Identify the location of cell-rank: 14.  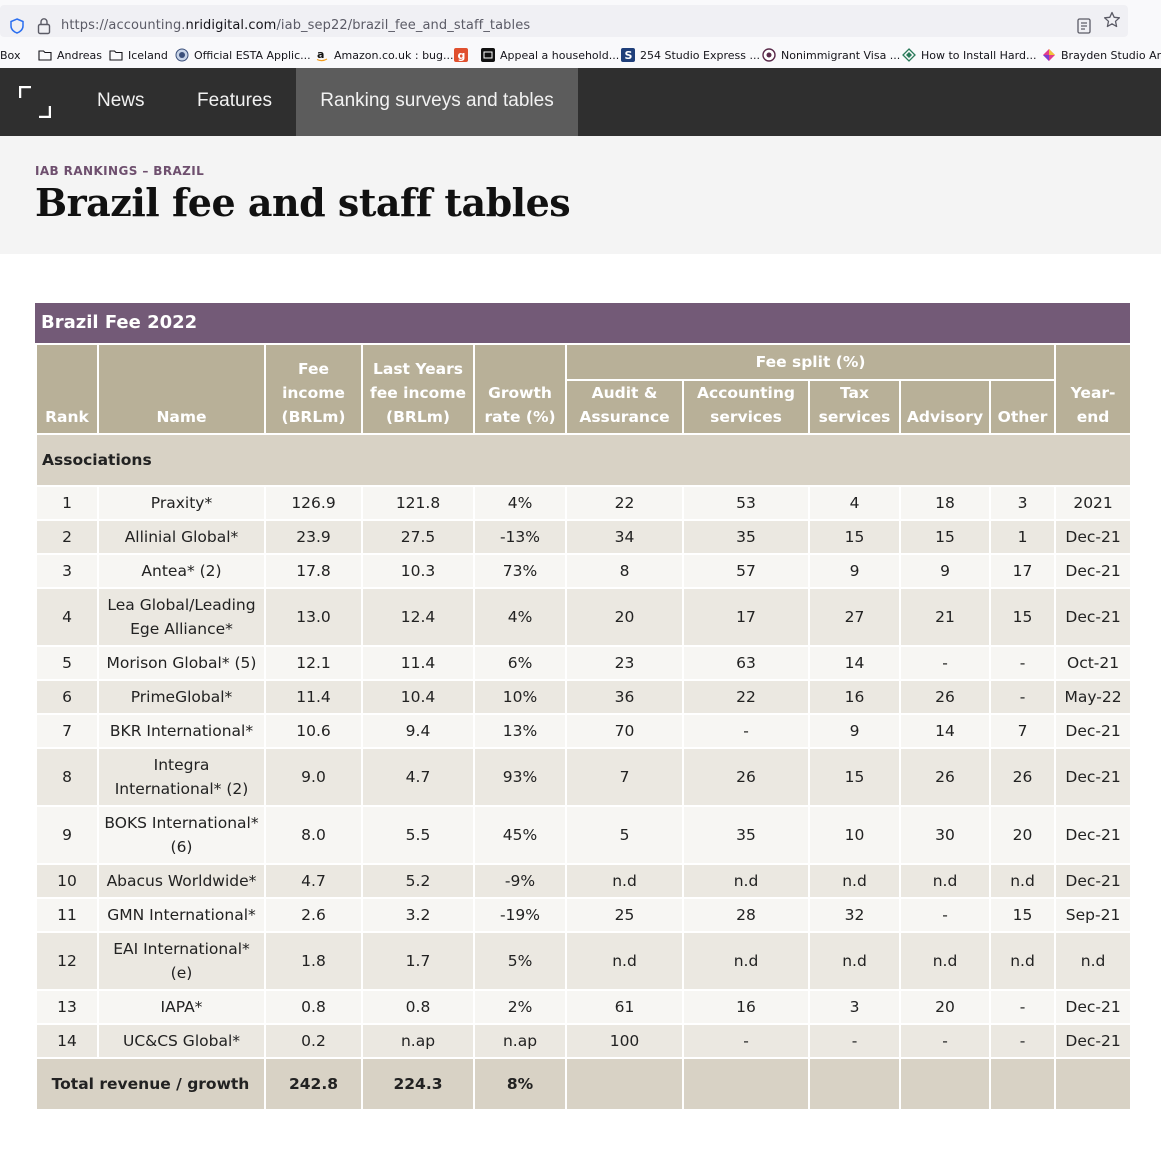
(67, 1041).